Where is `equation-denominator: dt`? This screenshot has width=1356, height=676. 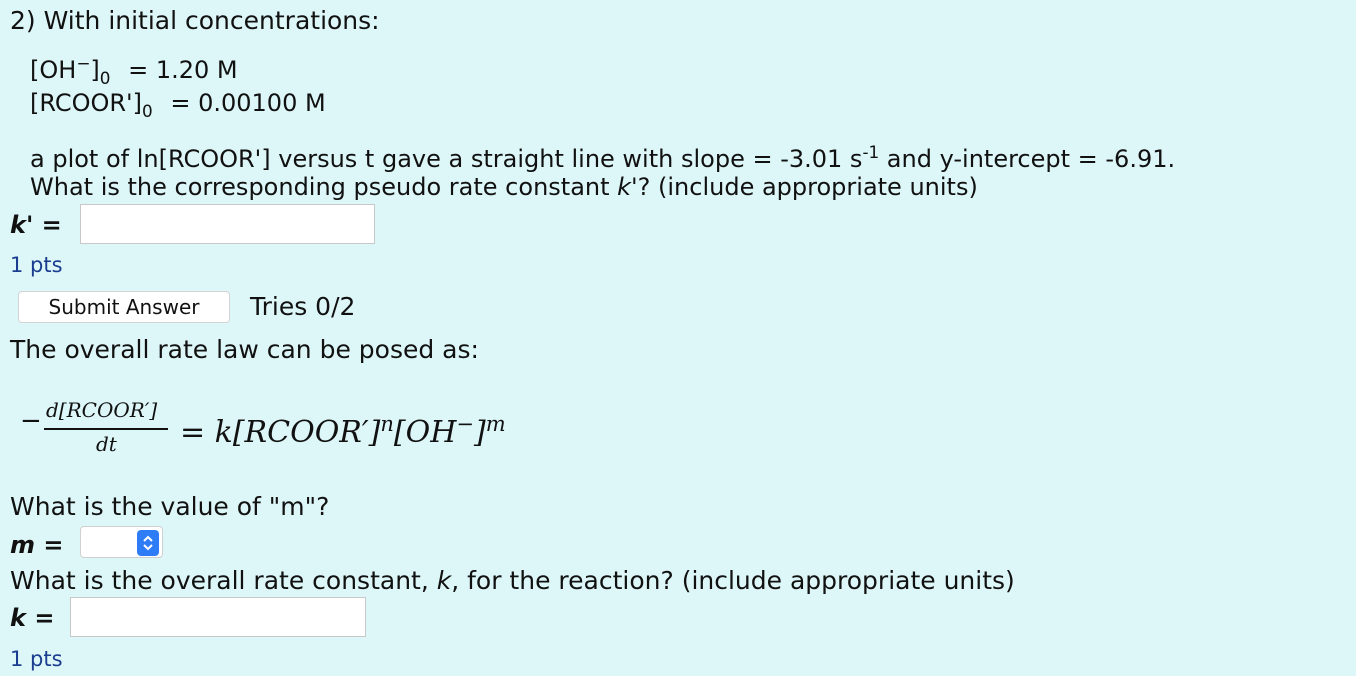 equation-denominator: dt is located at coordinates (106, 444).